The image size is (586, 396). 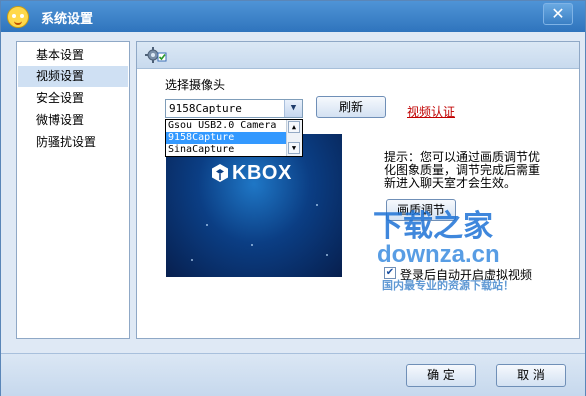 What do you see at coordinates (262, 173) in the screenshot?
I see `preview-brand-text: KBOX` at bounding box center [262, 173].